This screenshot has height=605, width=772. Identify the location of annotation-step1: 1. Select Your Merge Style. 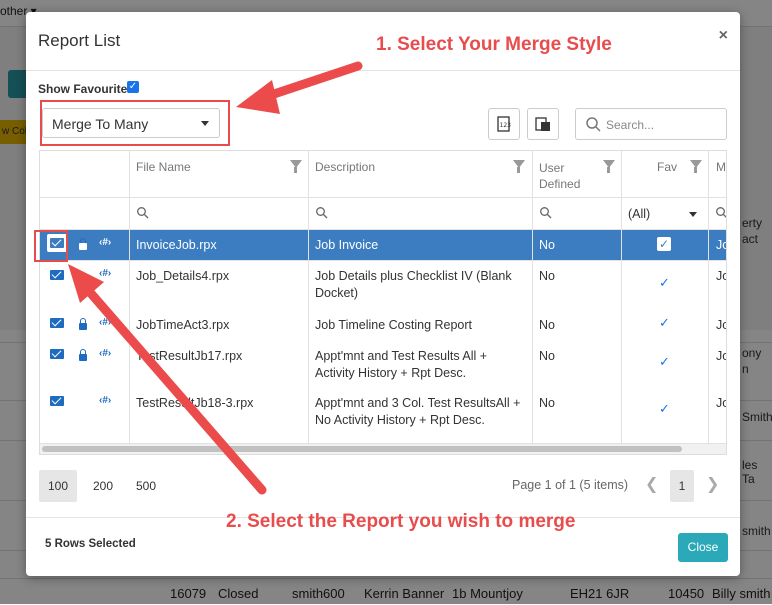
(494, 44).